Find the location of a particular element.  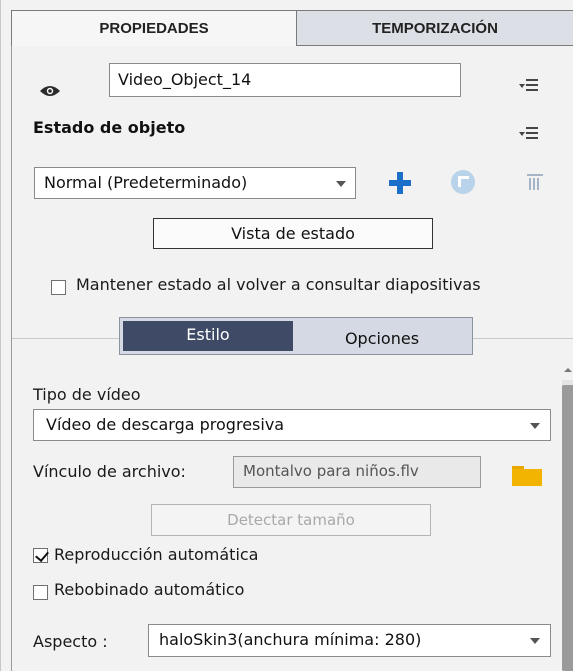

autorewind-label: Rebobinado automático is located at coordinates (149, 589).